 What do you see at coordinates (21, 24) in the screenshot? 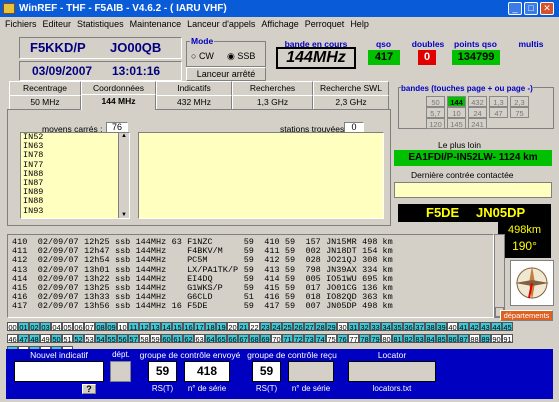
I see `menu-item-fichiers: Fichiers` at bounding box center [21, 24].